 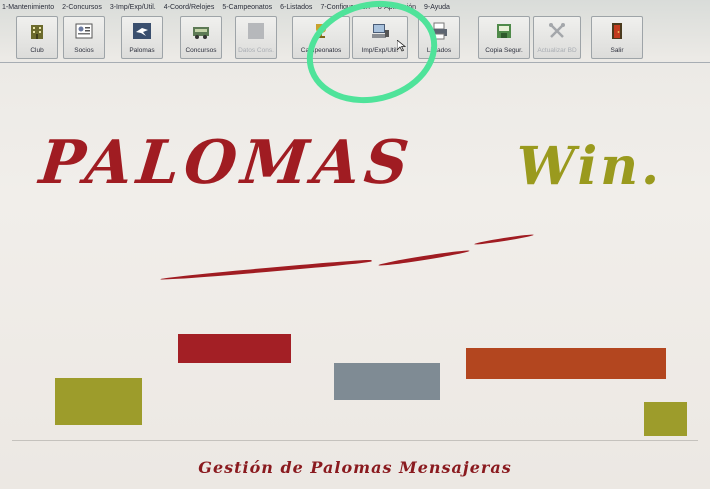 I want to click on concursos-button: Concursos, so click(x=201, y=37).